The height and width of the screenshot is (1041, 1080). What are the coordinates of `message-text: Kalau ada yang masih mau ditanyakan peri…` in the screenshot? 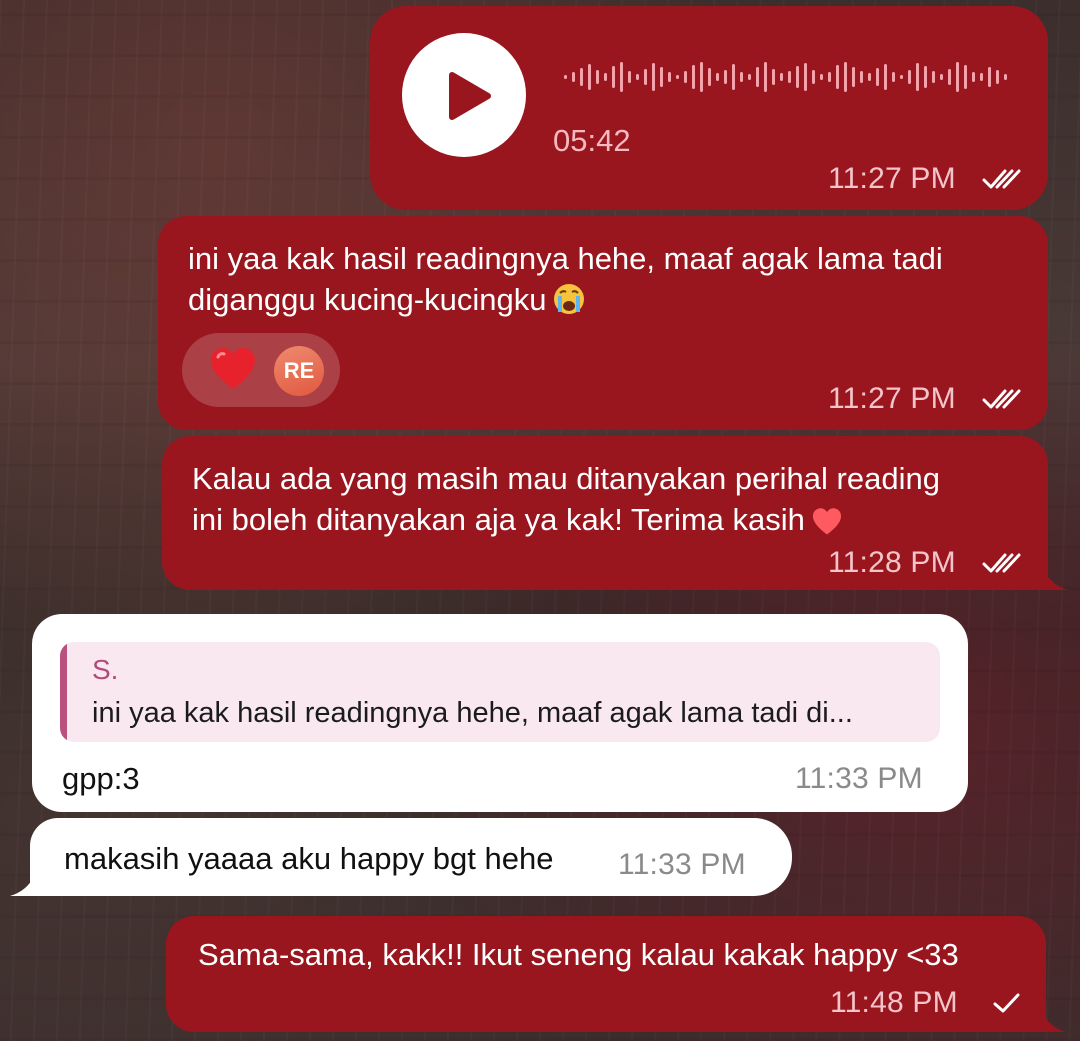 It's located at (566, 502).